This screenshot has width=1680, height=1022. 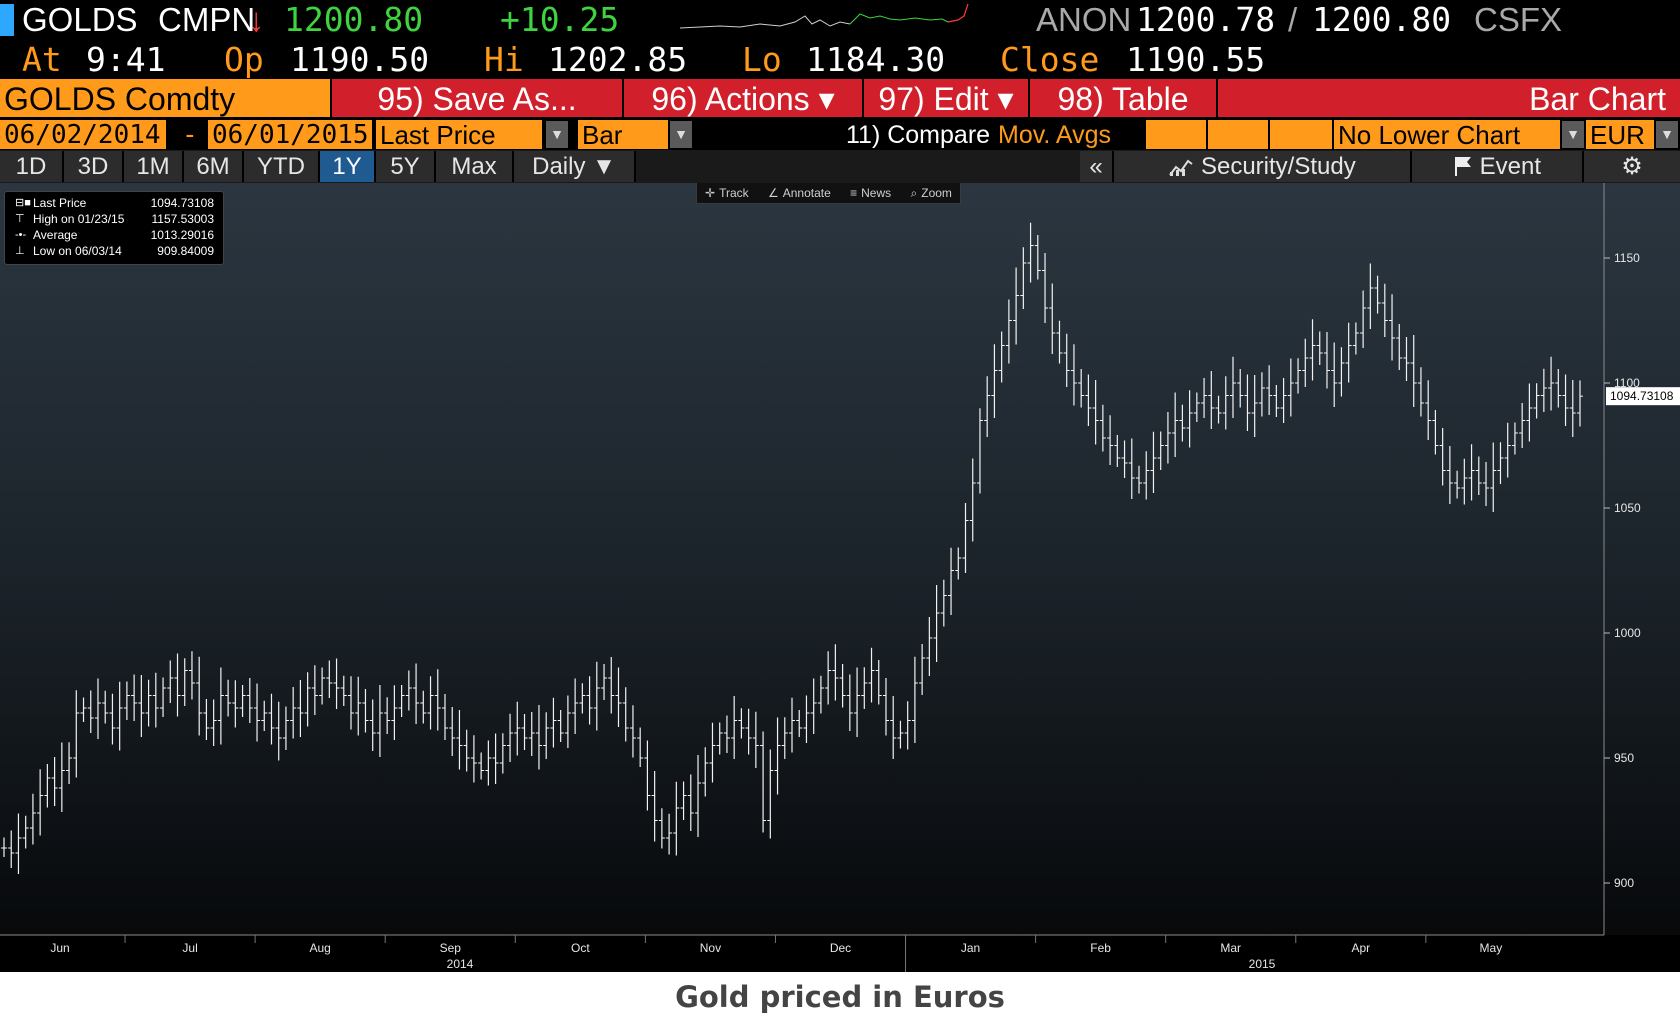 I want to click on currency-dropdown-icon: ▼, so click(x=1667, y=134).